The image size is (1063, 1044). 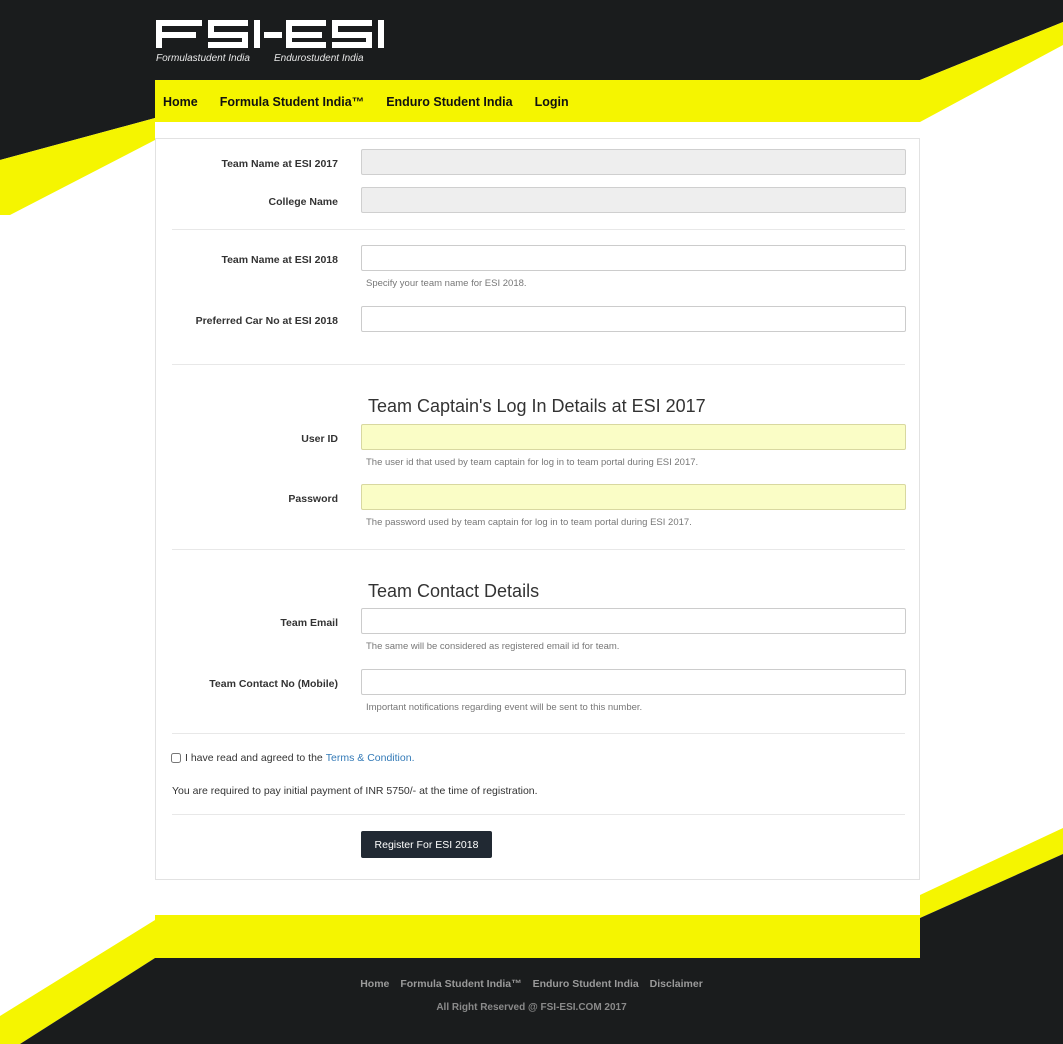 What do you see at coordinates (633, 258) in the screenshot?
I see `team-name-2018-input` at bounding box center [633, 258].